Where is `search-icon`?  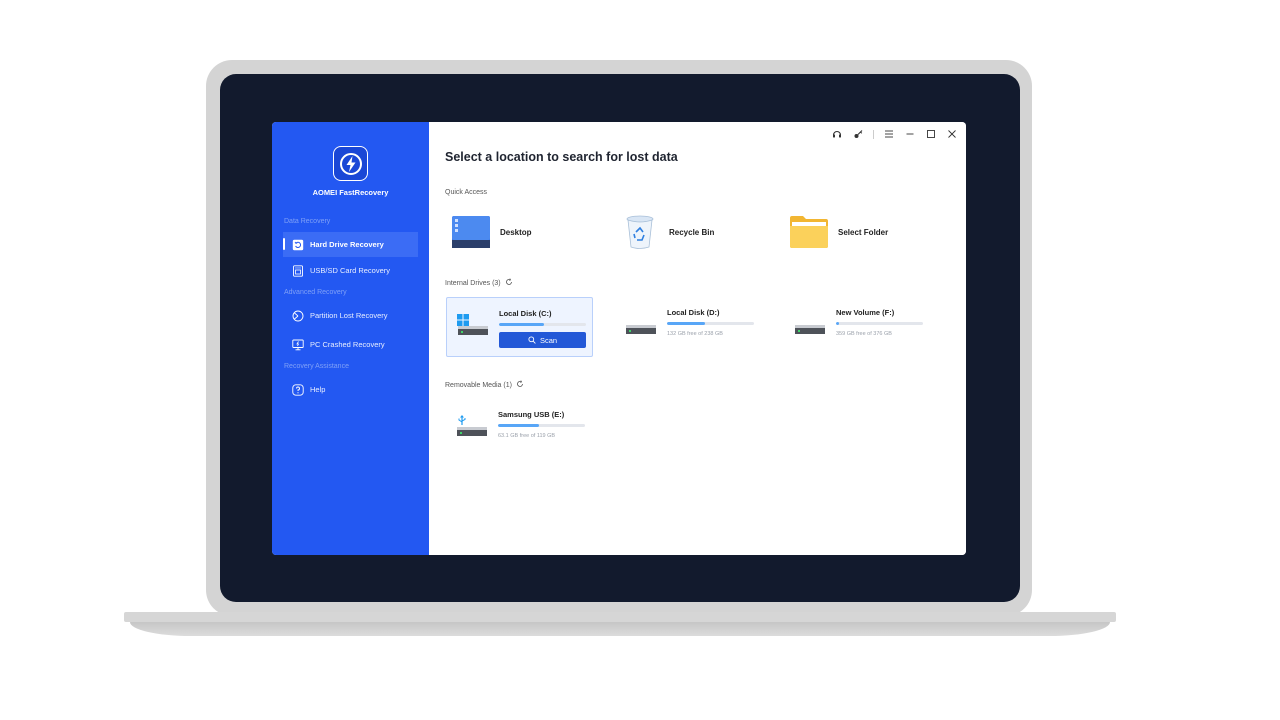 search-icon is located at coordinates (532, 340).